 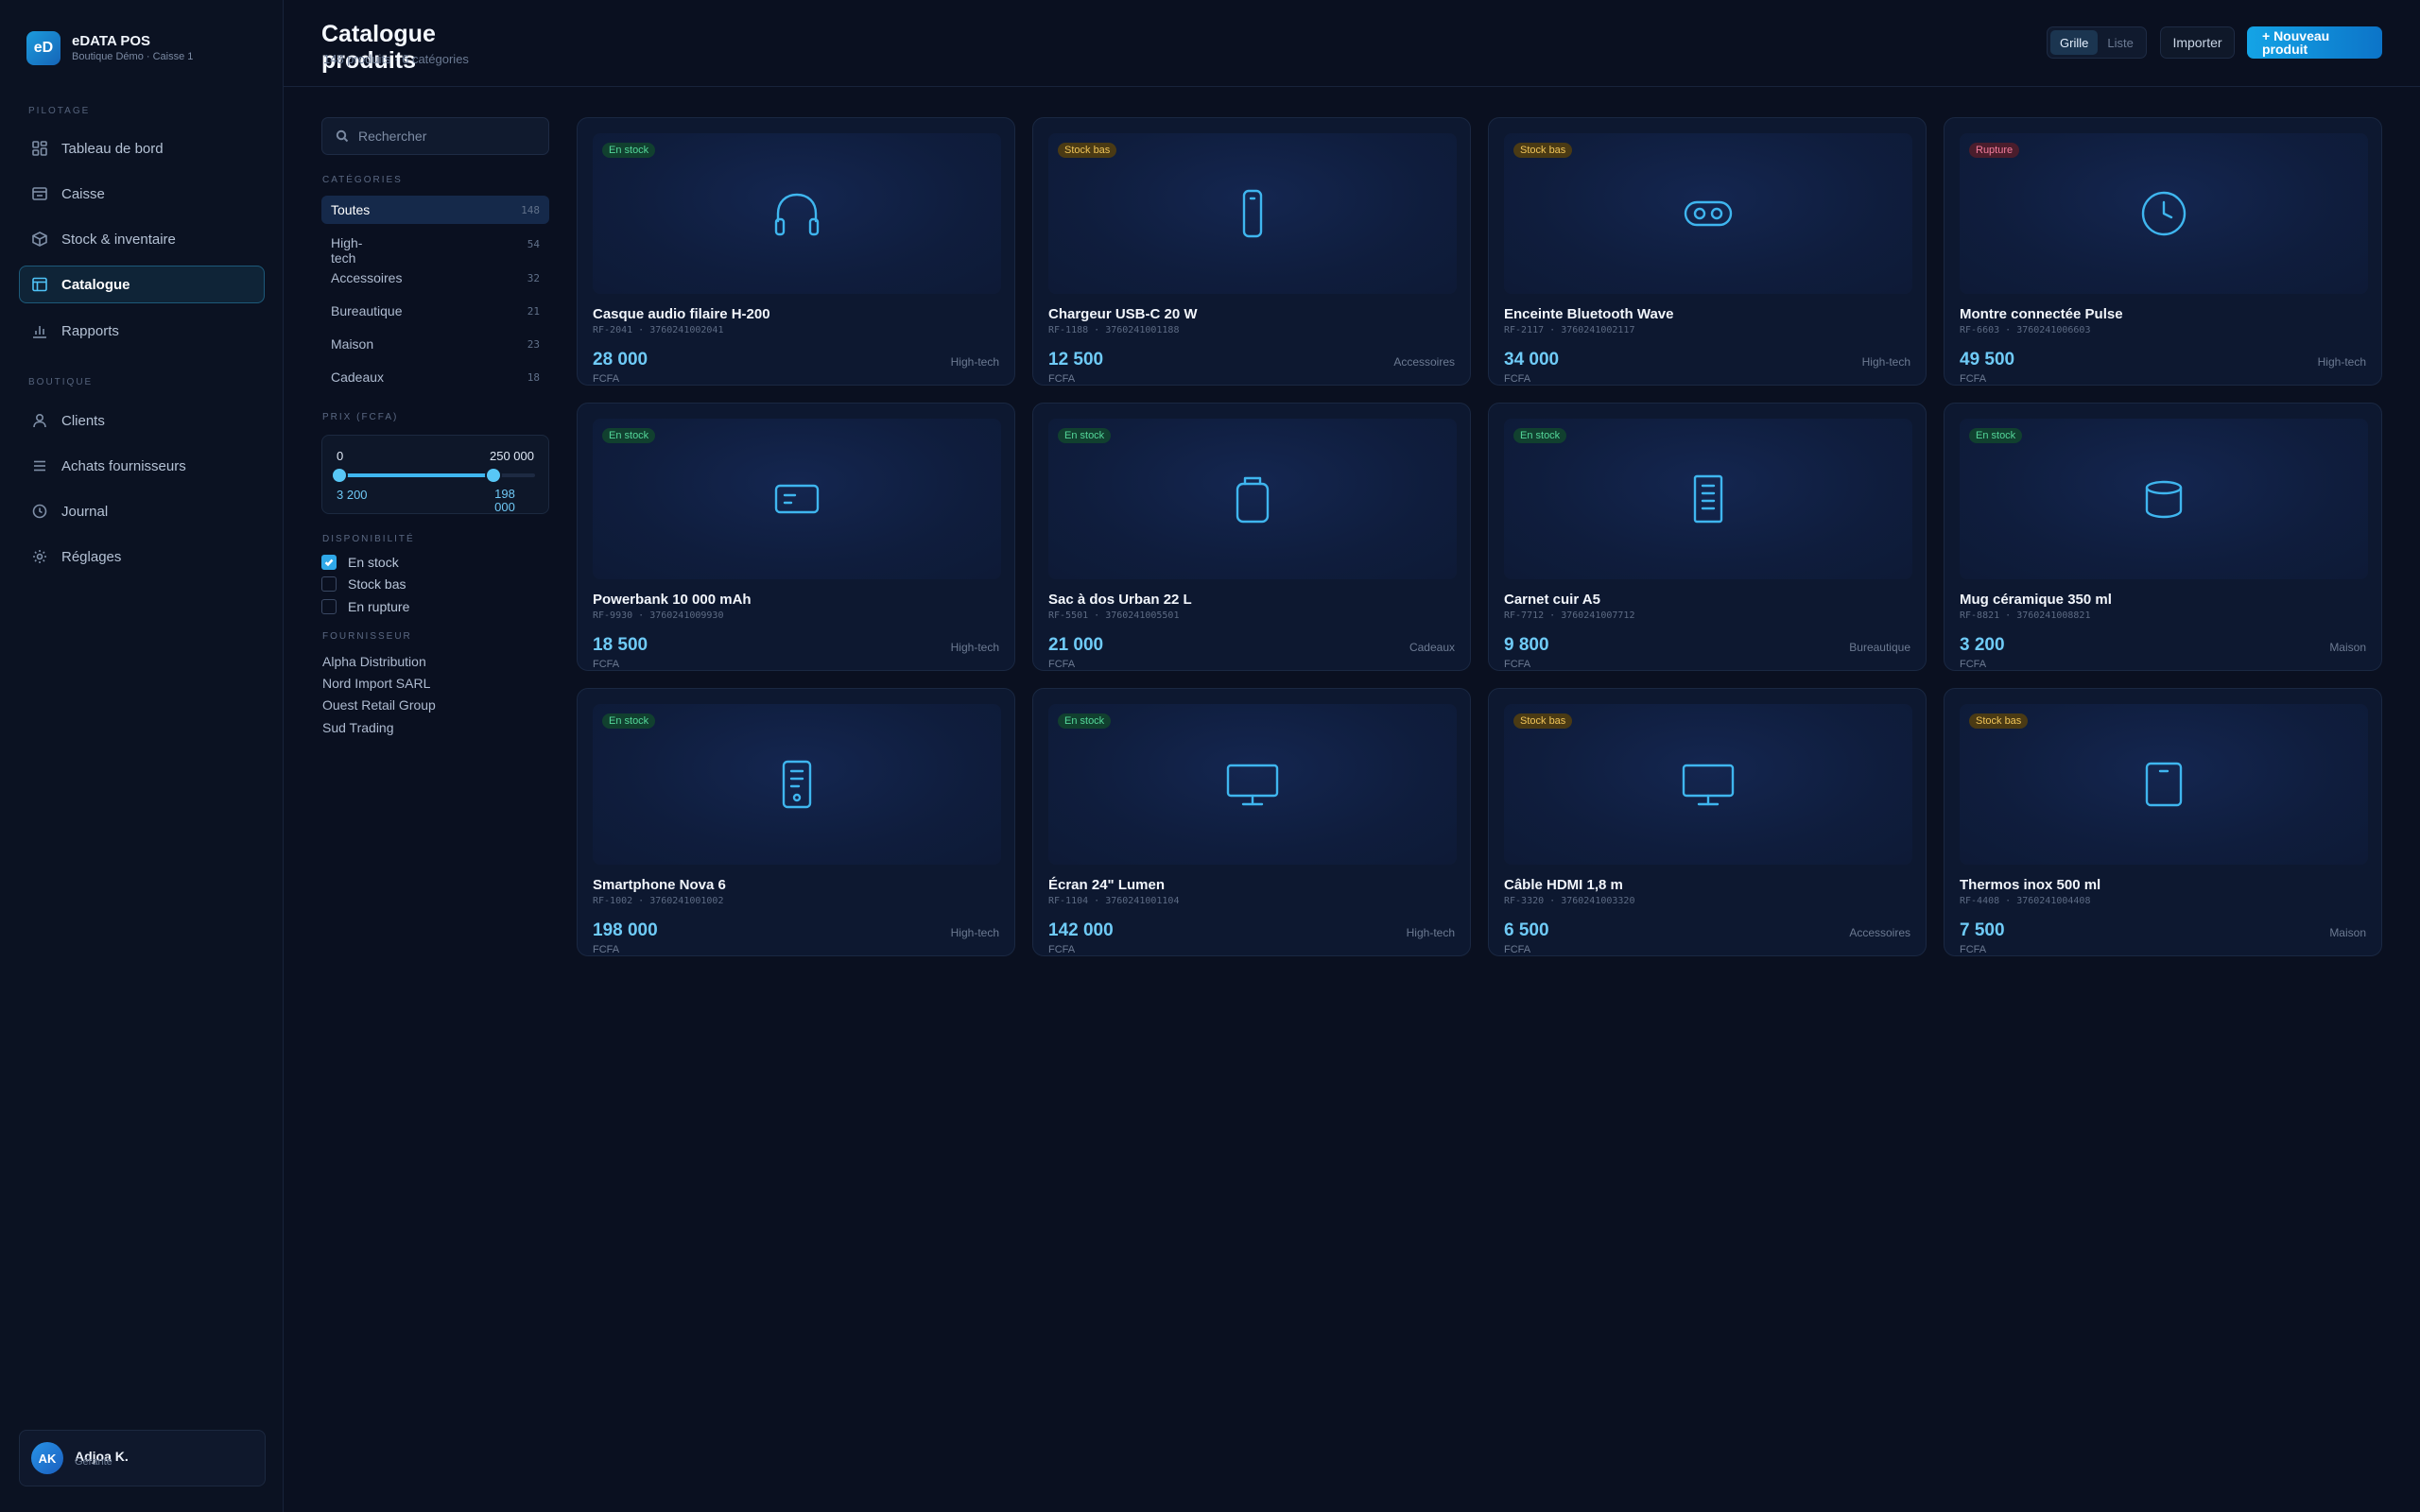 I want to click on nav-section-pilotage: PILOTAGE, so click(x=59, y=111).